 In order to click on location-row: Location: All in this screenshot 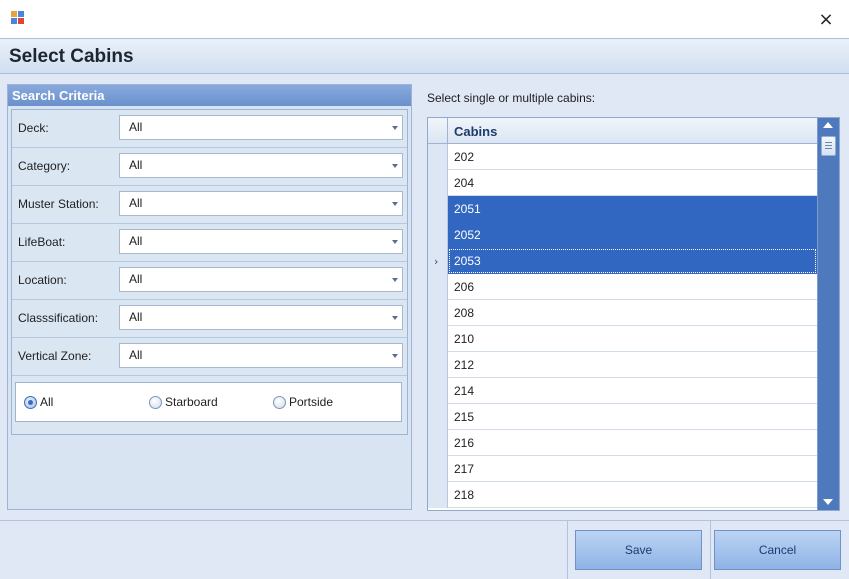, I will do `click(209, 281)`.